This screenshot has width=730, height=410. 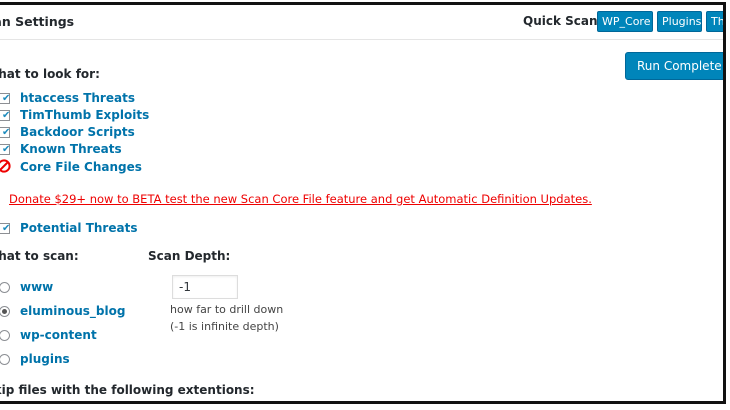 What do you see at coordinates (72, 311) in the screenshot?
I see `radio-label: eluminous_blog` at bounding box center [72, 311].